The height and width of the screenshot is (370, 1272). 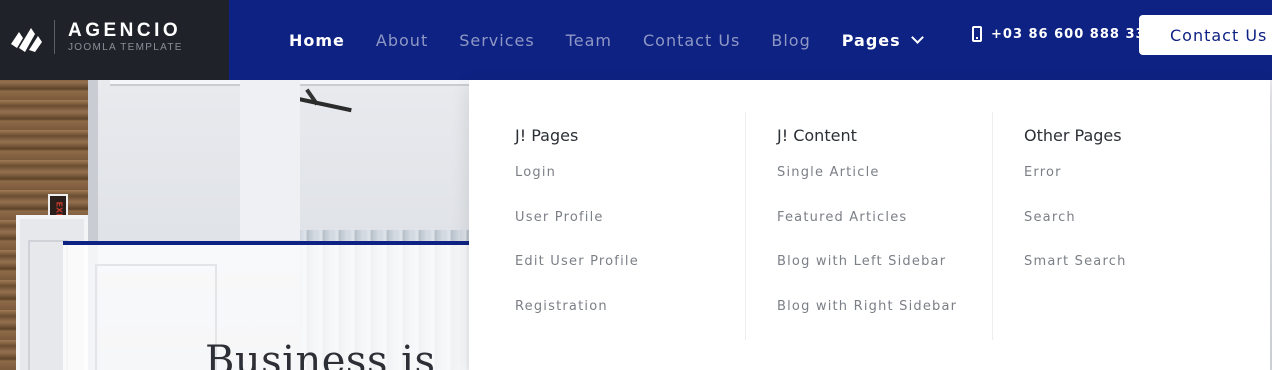 What do you see at coordinates (322, 104) in the screenshot?
I see `projector` at bounding box center [322, 104].